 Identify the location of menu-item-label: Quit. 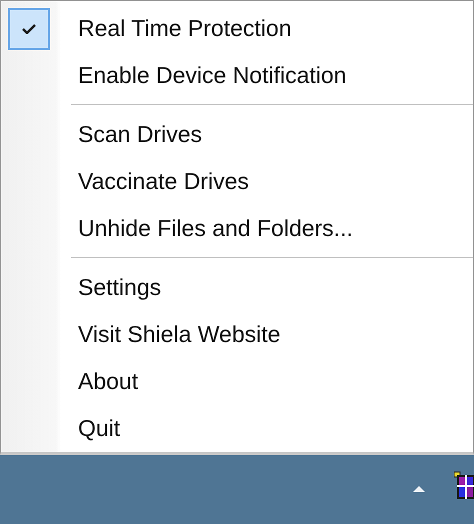
(99, 428).